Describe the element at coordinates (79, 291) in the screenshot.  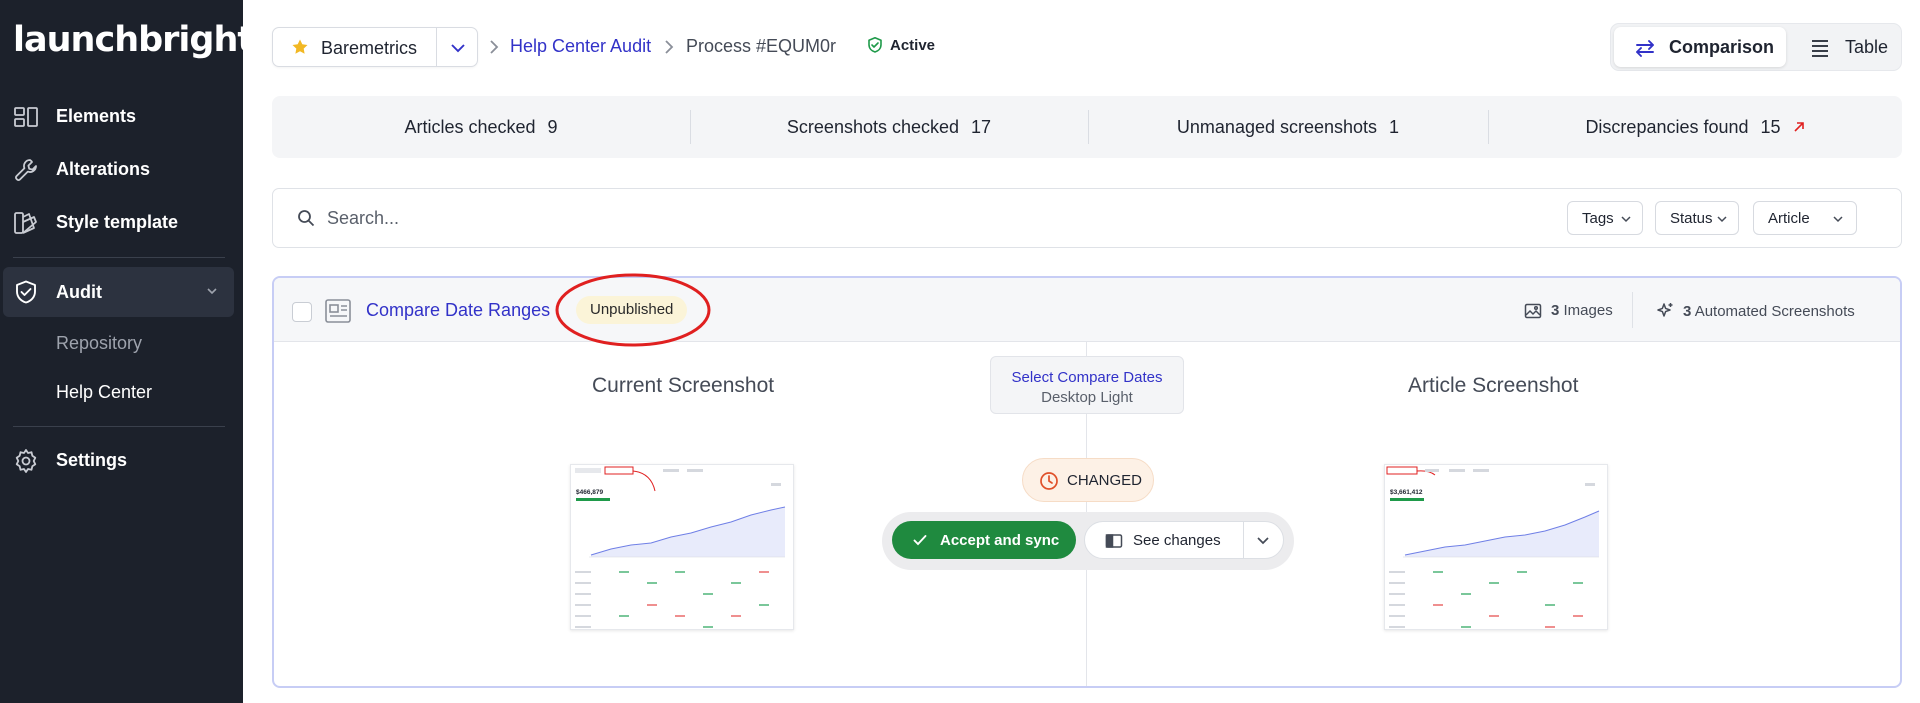
I see `sidebar-item-label: Audit` at that location.